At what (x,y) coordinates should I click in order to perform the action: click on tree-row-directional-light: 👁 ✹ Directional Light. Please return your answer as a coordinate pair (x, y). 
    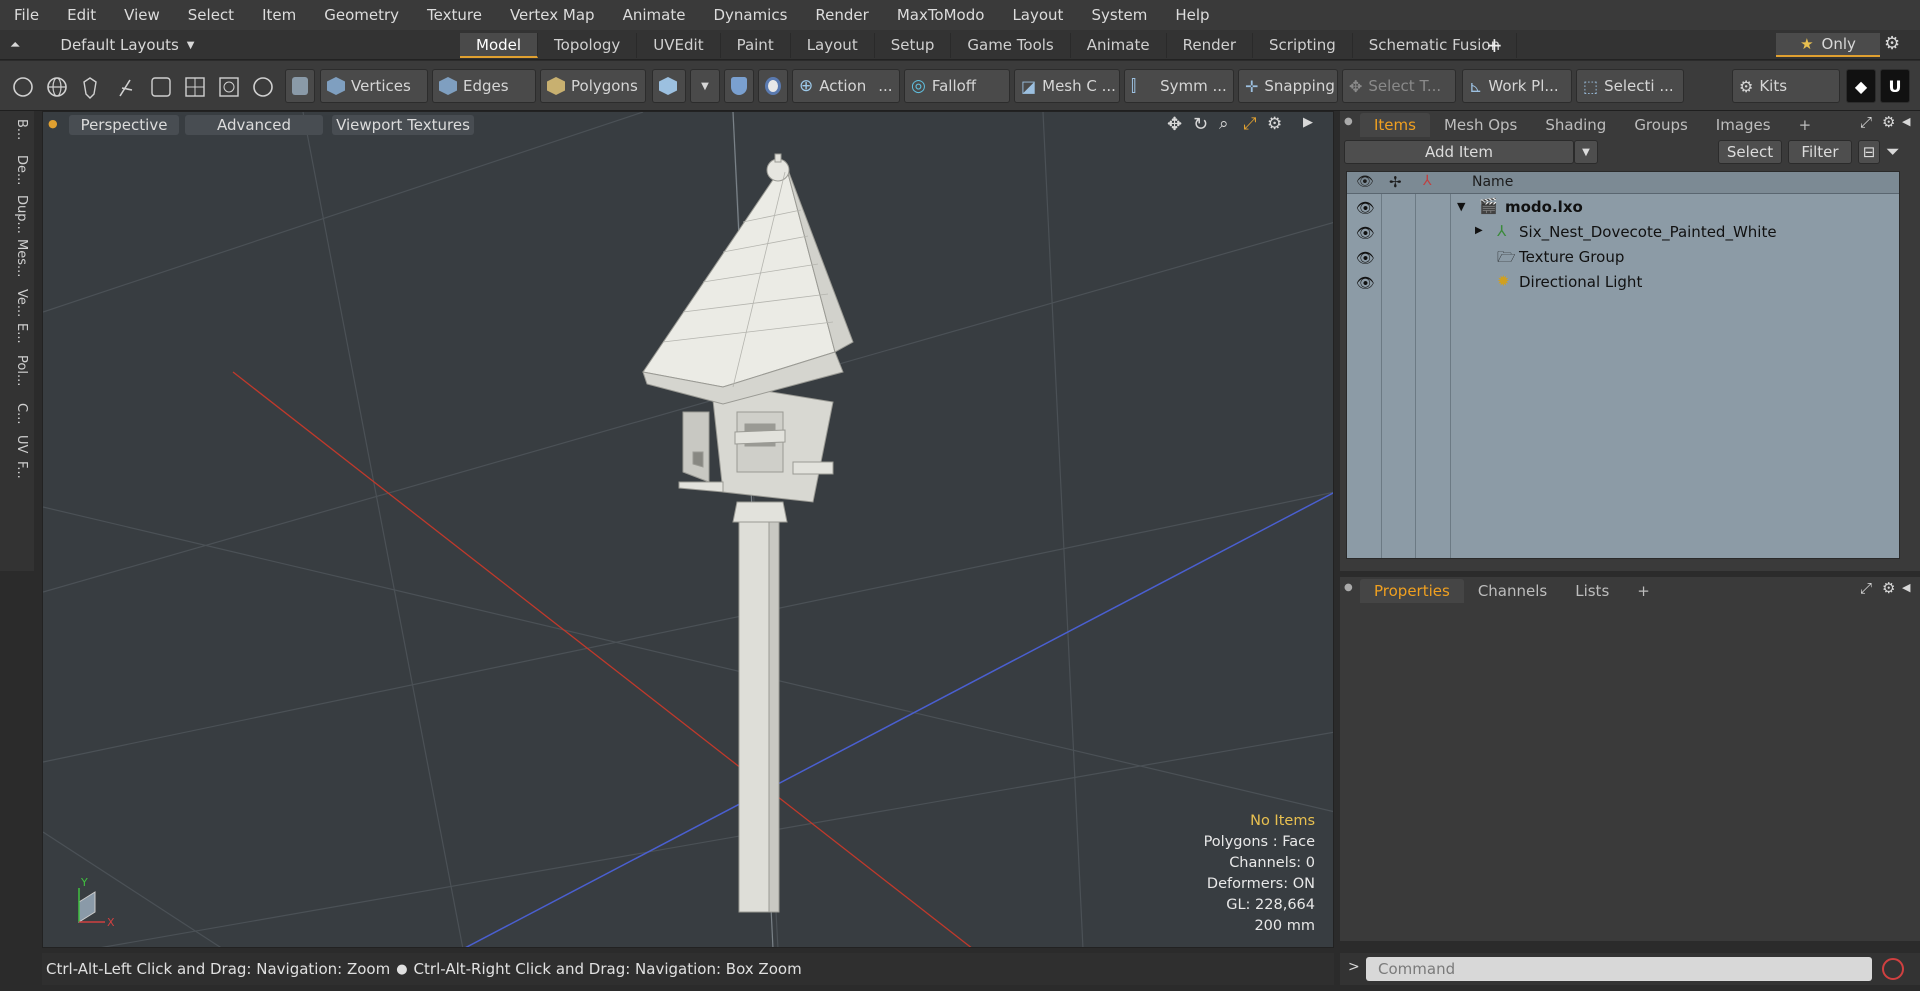
    Looking at the image, I should click on (1623, 282).